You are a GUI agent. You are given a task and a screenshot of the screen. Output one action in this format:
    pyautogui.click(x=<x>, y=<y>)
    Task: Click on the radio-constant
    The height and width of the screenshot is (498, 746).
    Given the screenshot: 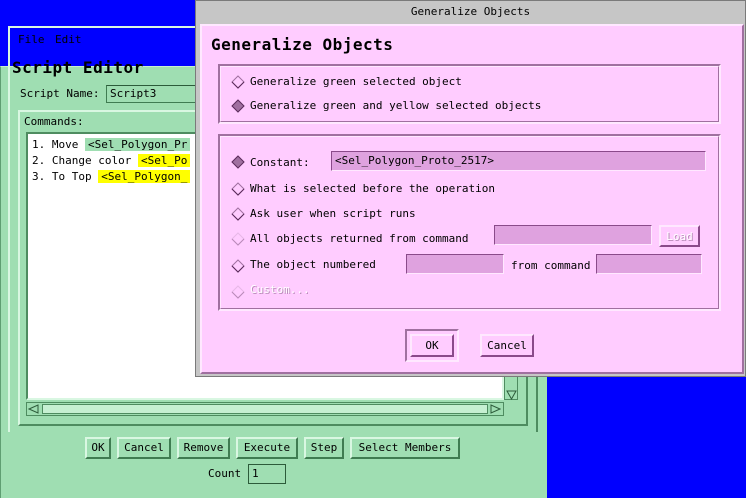 What is the action you would take?
    pyautogui.click(x=238, y=162)
    